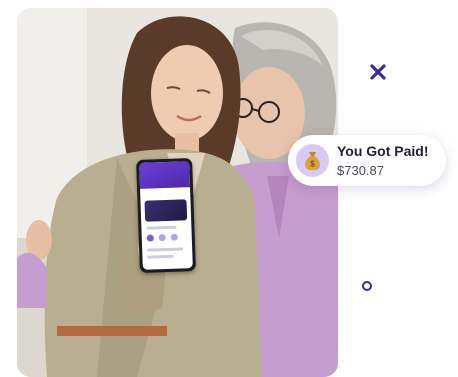  Describe the element at coordinates (367, 286) in the screenshot. I see `ring-decoration-icon` at that location.